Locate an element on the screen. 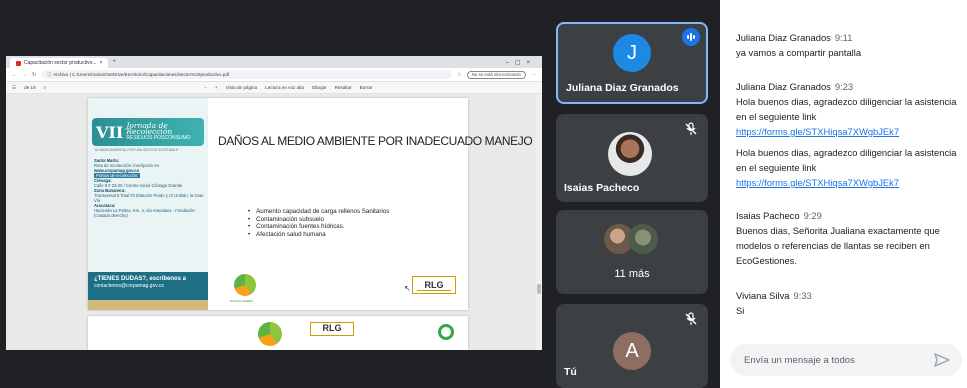 This screenshot has height=388, width=967. chat-input-placeholder: Envía un mensaje a todos is located at coordinates (799, 360).